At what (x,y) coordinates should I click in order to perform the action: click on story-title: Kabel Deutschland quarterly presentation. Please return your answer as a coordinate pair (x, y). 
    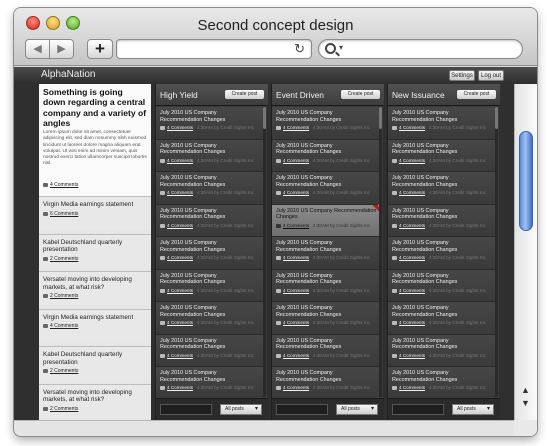
    Looking at the image, I should click on (95, 358).